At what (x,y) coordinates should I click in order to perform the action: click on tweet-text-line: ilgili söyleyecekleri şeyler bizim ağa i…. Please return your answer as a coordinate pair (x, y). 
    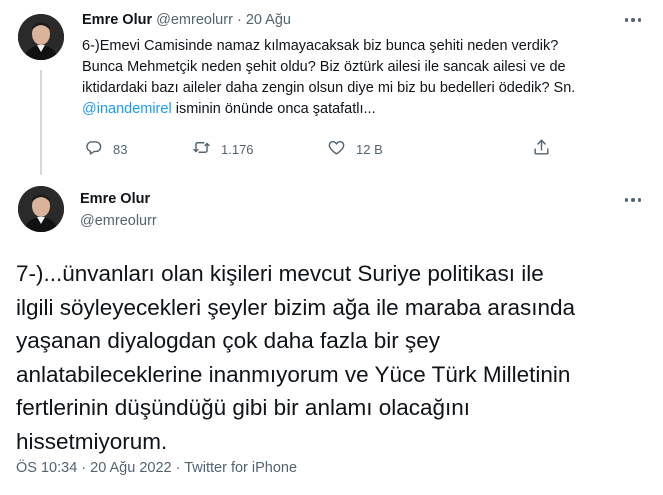
    Looking at the image, I should click on (295, 307).